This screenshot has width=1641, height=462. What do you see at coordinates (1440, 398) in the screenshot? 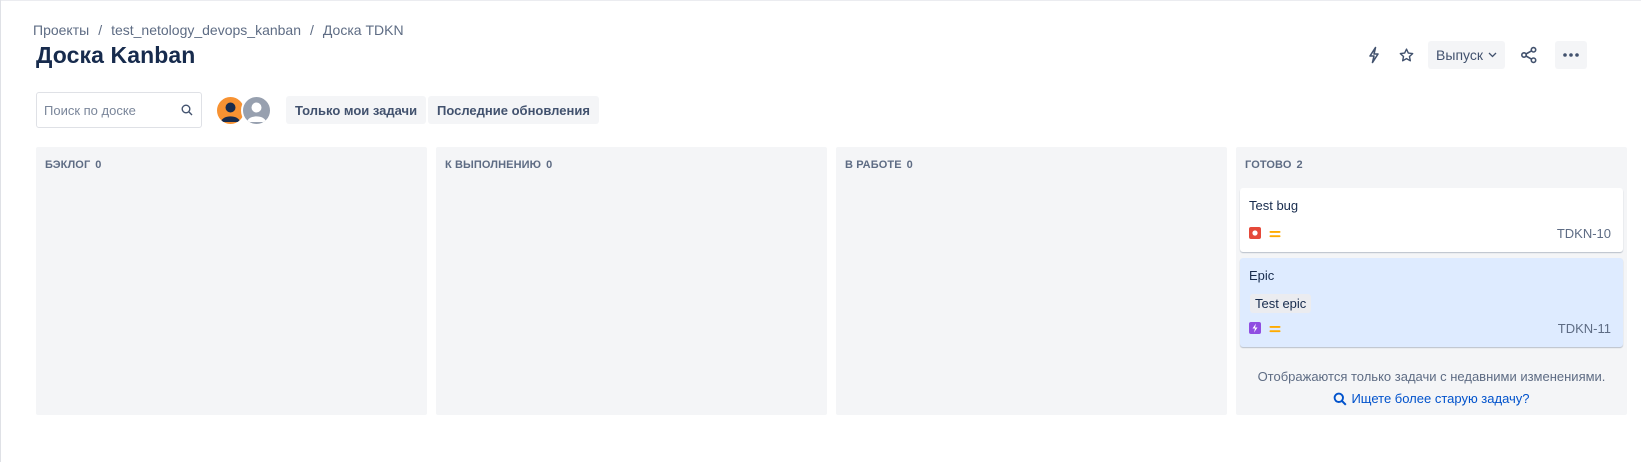
I see `older-issues-link-label: Ищете более старую задачу?` at bounding box center [1440, 398].